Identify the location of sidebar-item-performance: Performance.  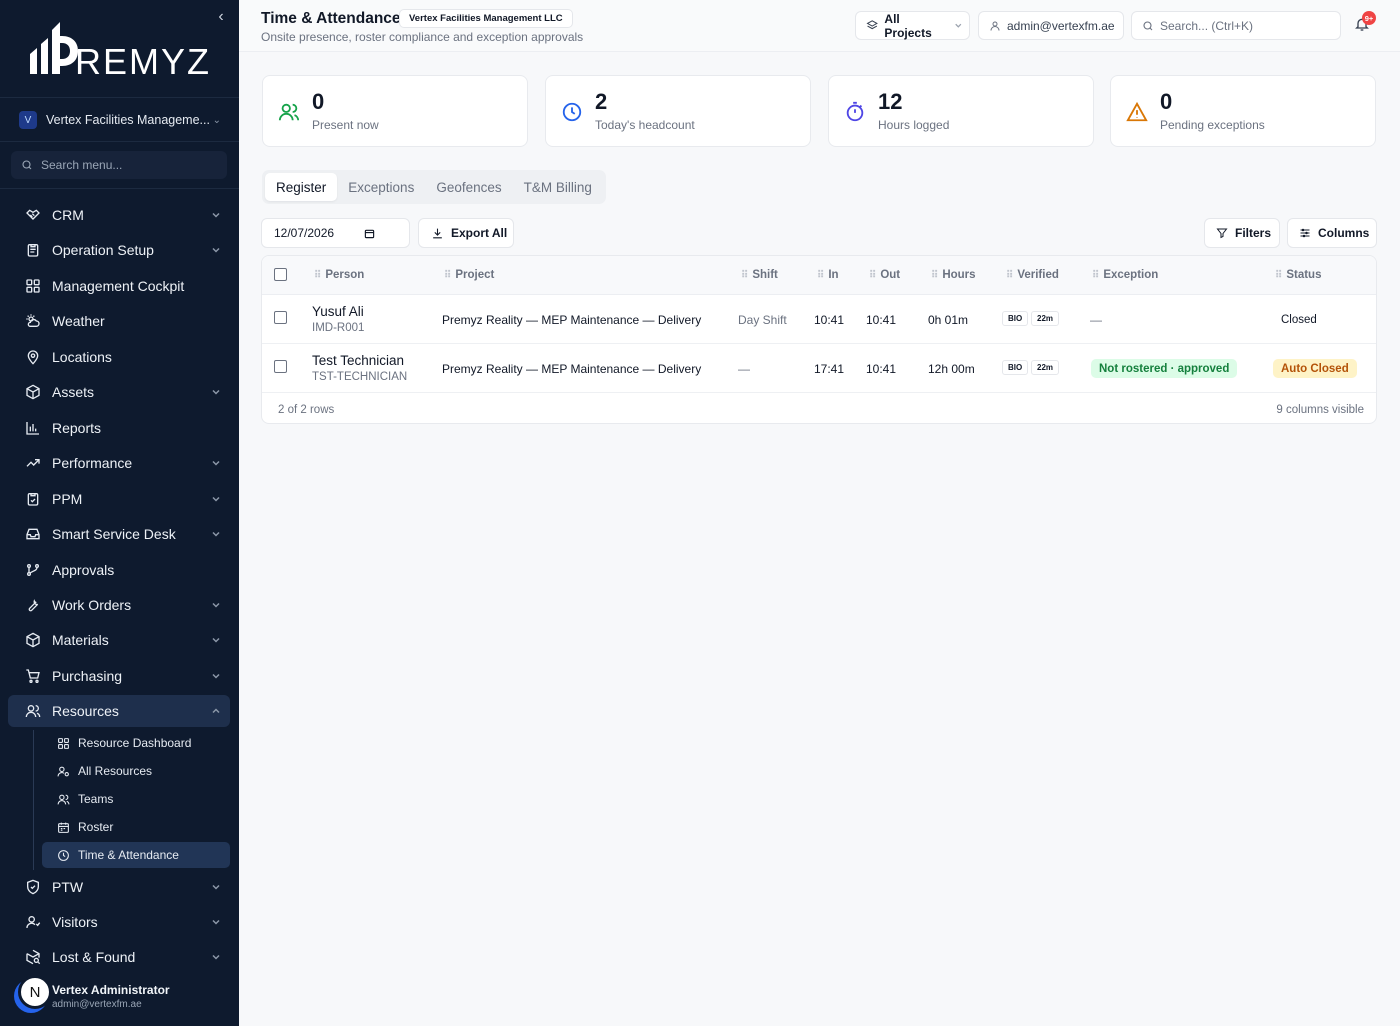
(119, 463).